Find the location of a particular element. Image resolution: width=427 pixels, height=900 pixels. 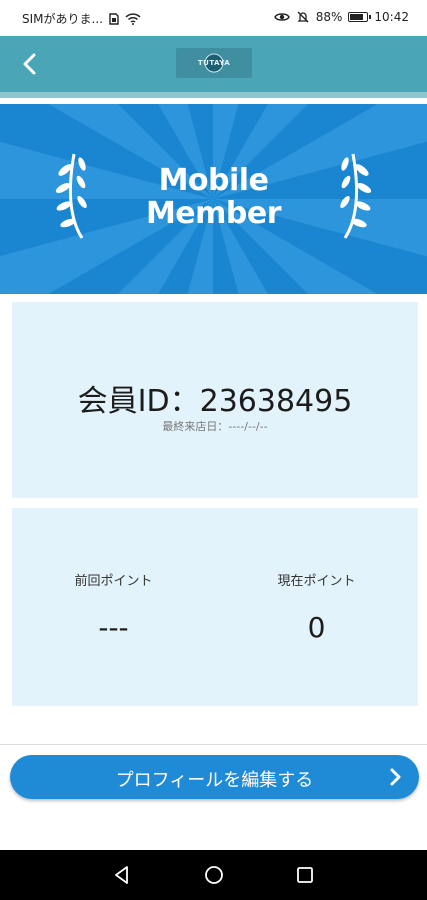

current-points: 現在ポイント 0 is located at coordinates (316, 607).